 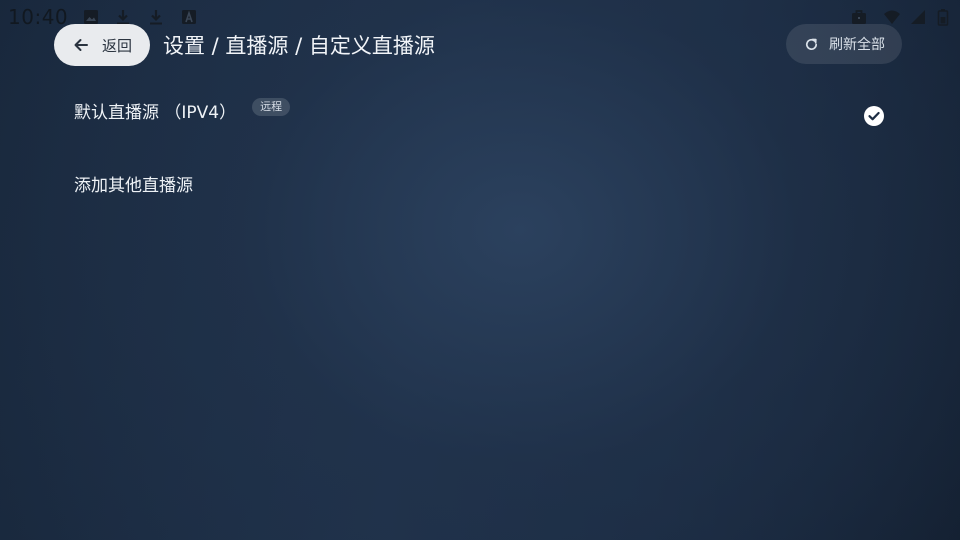 What do you see at coordinates (117, 45) in the screenshot?
I see `back-button-label: 返回` at bounding box center [117, 45].